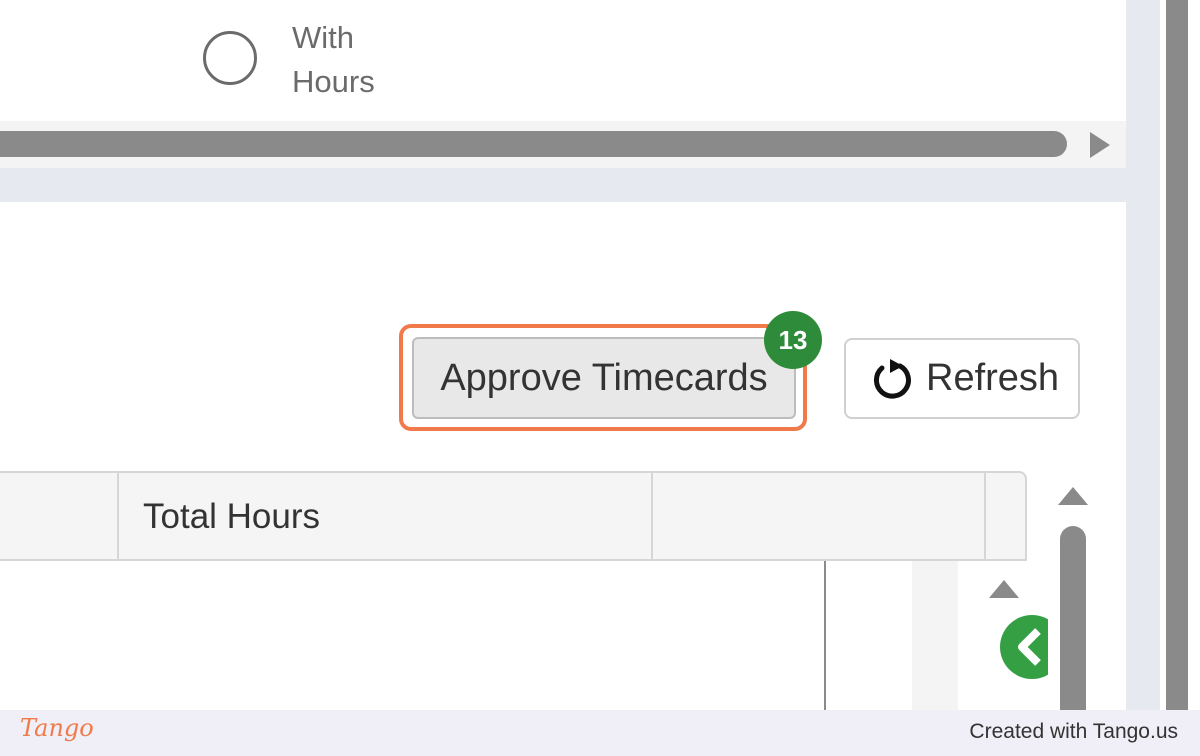  What do you see at coordinates (603, 377) in the screenshot?
I see `step-highlight-frame` at bounding box center [603, 377].